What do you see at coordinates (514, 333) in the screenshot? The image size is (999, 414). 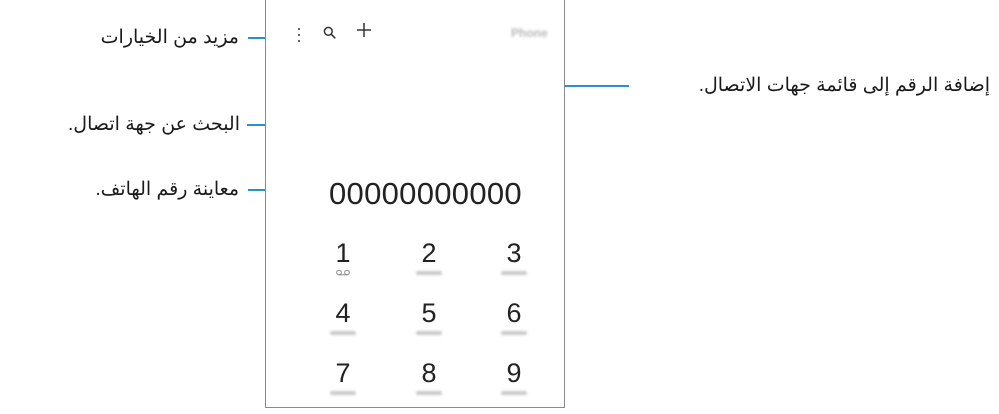 I see `key-6-letters` at bounding box center [514, 333].